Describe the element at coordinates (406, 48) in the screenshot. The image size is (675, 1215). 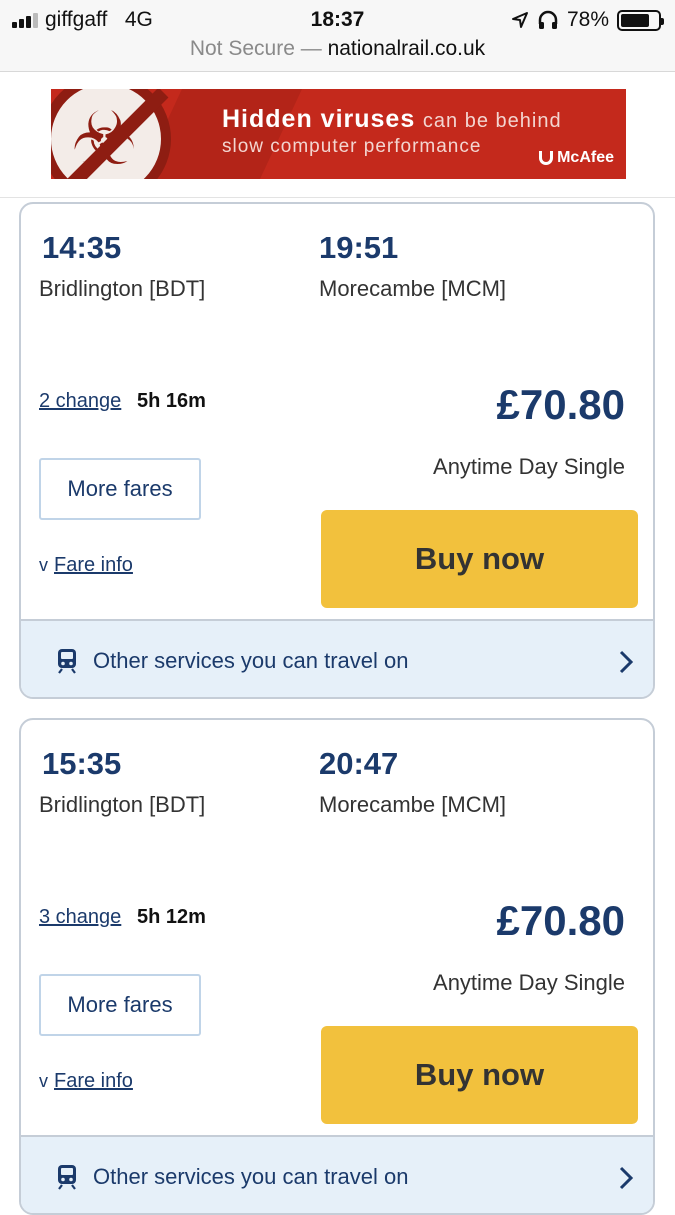
I see `url-host: nationalrail.co.uk` at that location.